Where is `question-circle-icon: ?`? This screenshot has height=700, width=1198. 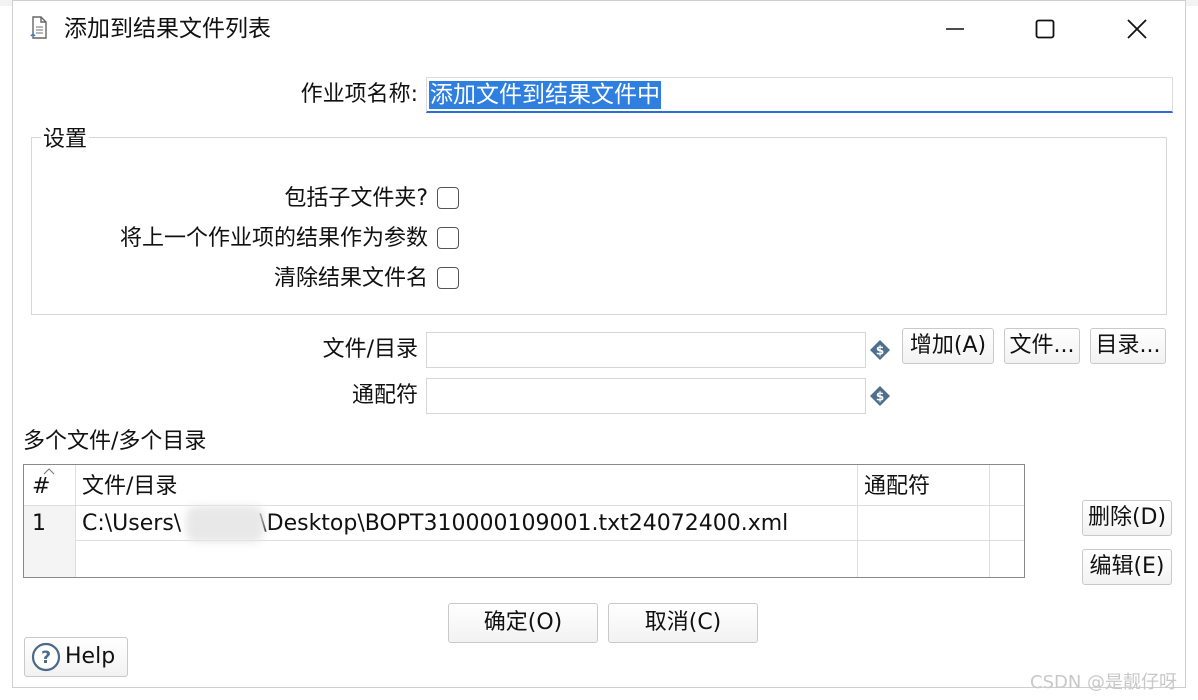
question-circle-icon: ? is located at coordinates (46, 657).